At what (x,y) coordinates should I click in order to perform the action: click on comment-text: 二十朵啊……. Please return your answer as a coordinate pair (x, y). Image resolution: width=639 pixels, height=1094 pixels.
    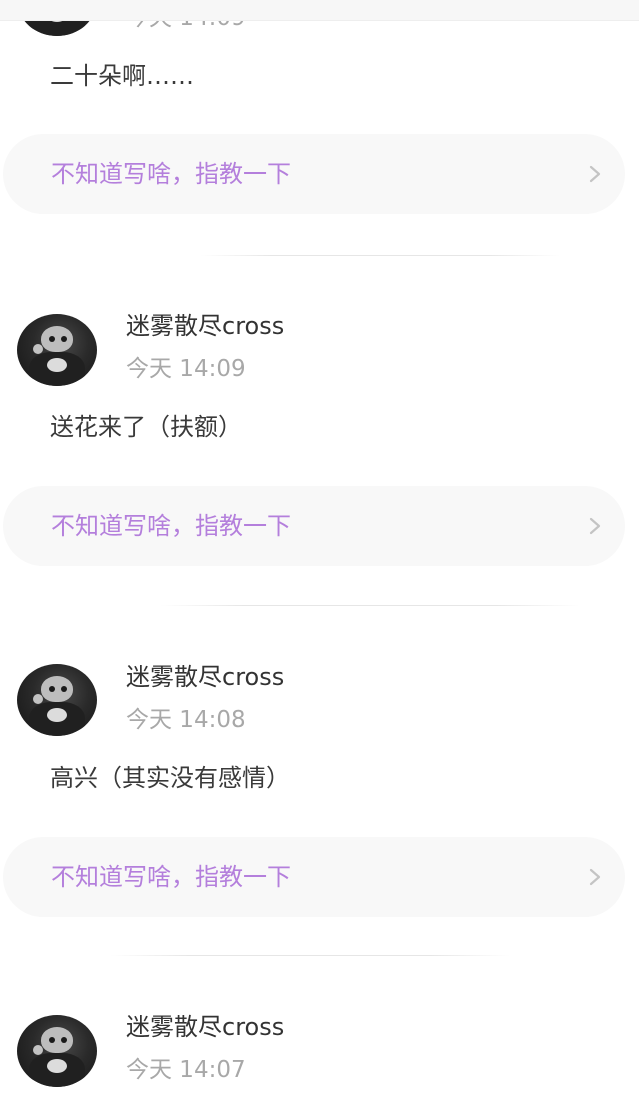
    Looking at the image, I should click on (122, 76).